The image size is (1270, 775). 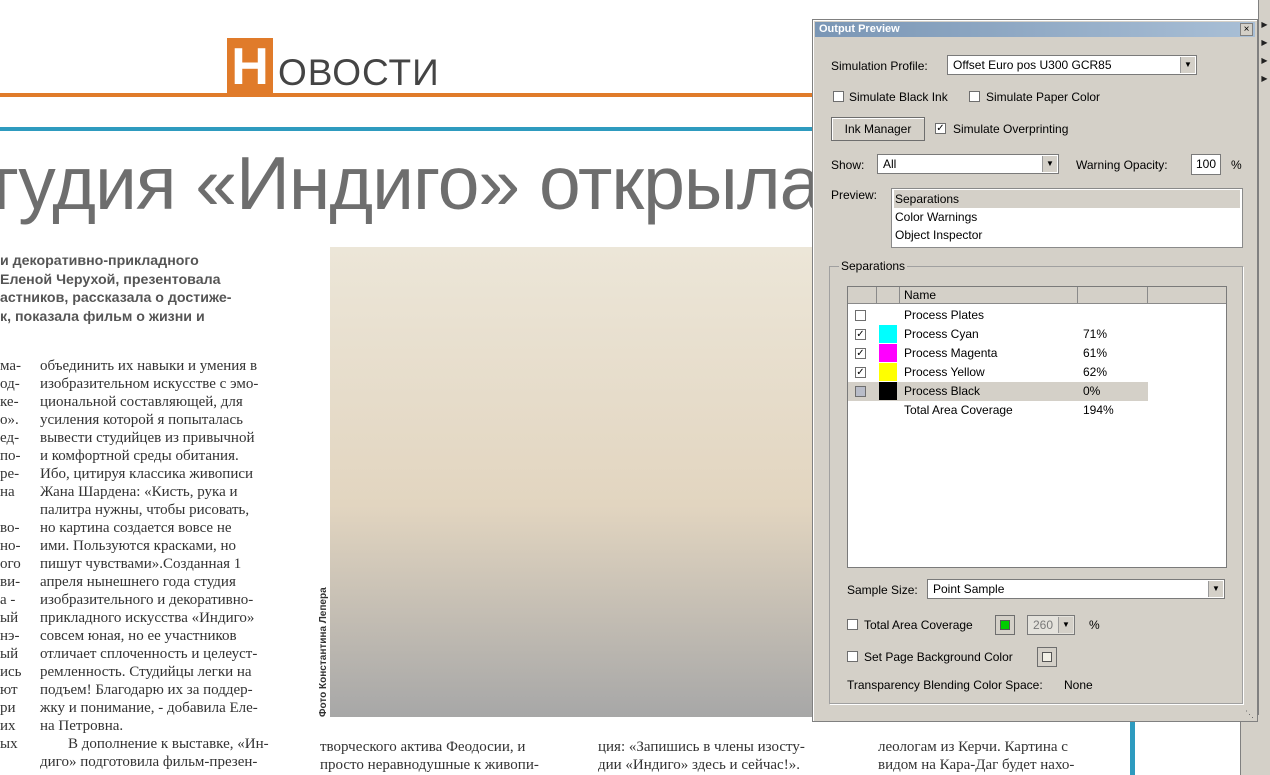 I want to click on ink-swatch, so click(x=888, y=334).